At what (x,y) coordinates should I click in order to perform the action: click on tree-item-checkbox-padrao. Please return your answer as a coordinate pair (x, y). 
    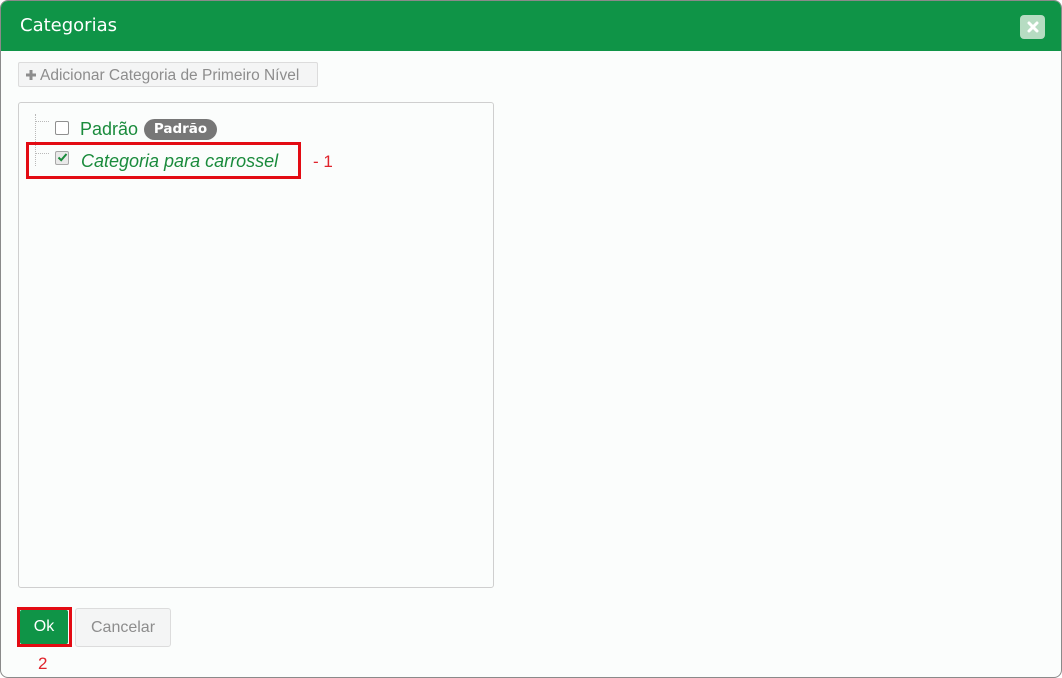
    Looking at the image, I should click on (62, 128).